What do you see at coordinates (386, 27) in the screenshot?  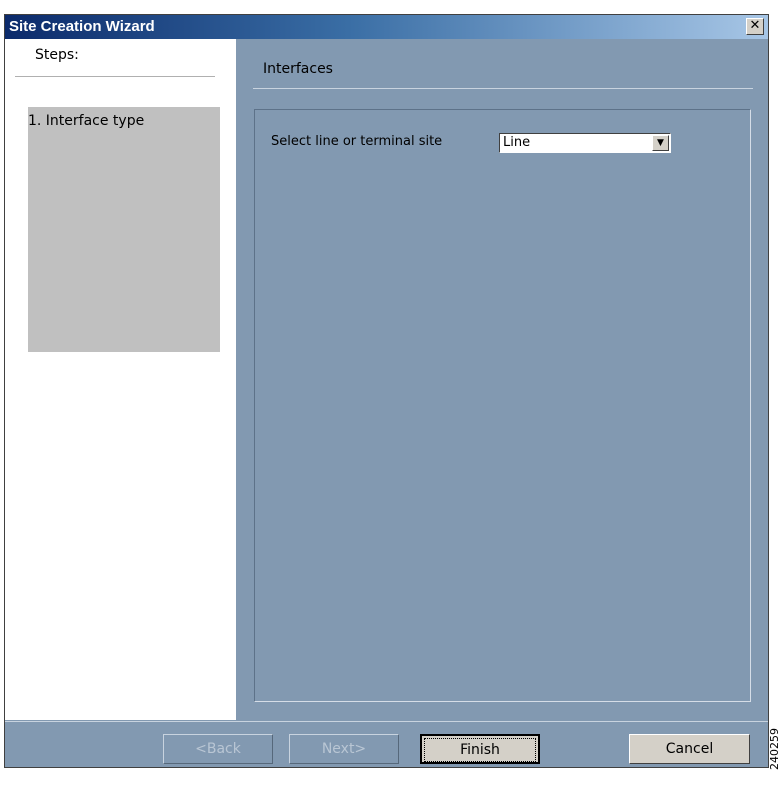 I see `title-bar: Site Creation Wizard ✕` at bounding box center [386, 27].